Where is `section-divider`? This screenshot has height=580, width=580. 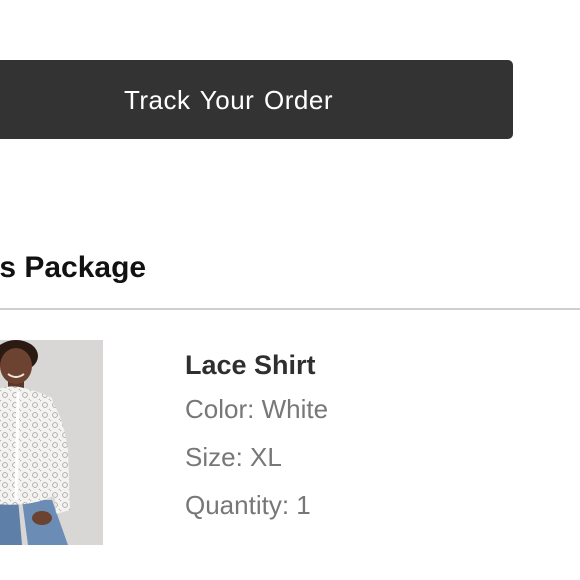 section-divider is located at coordinates (290, 309).